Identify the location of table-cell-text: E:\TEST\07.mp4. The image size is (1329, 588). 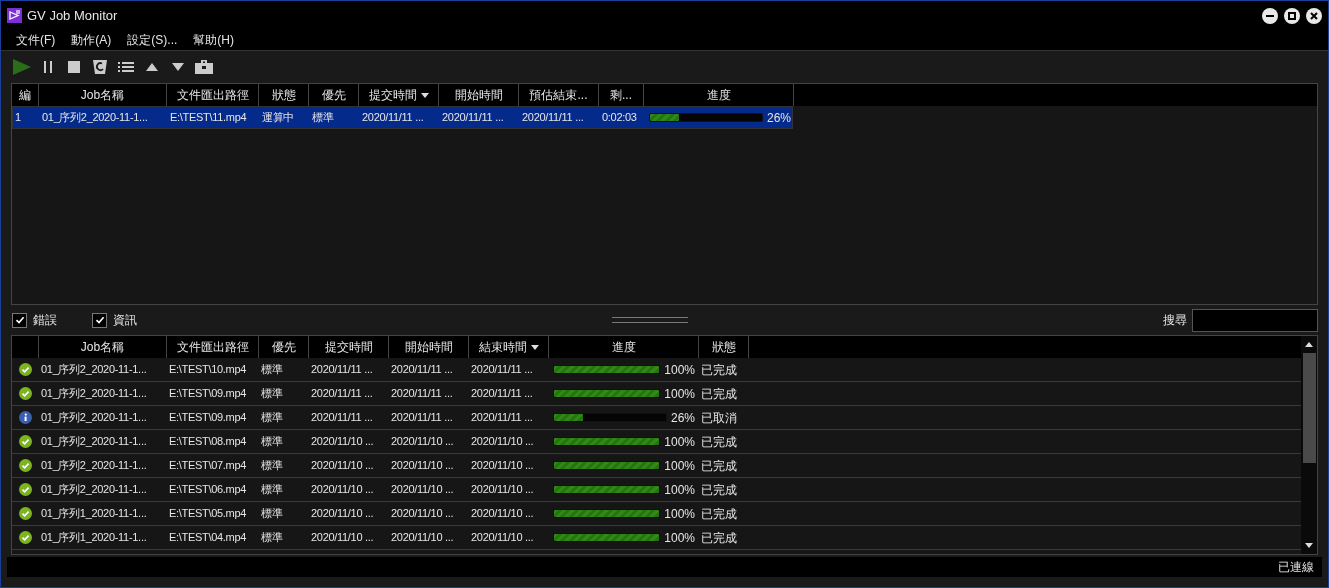
(208, 466).